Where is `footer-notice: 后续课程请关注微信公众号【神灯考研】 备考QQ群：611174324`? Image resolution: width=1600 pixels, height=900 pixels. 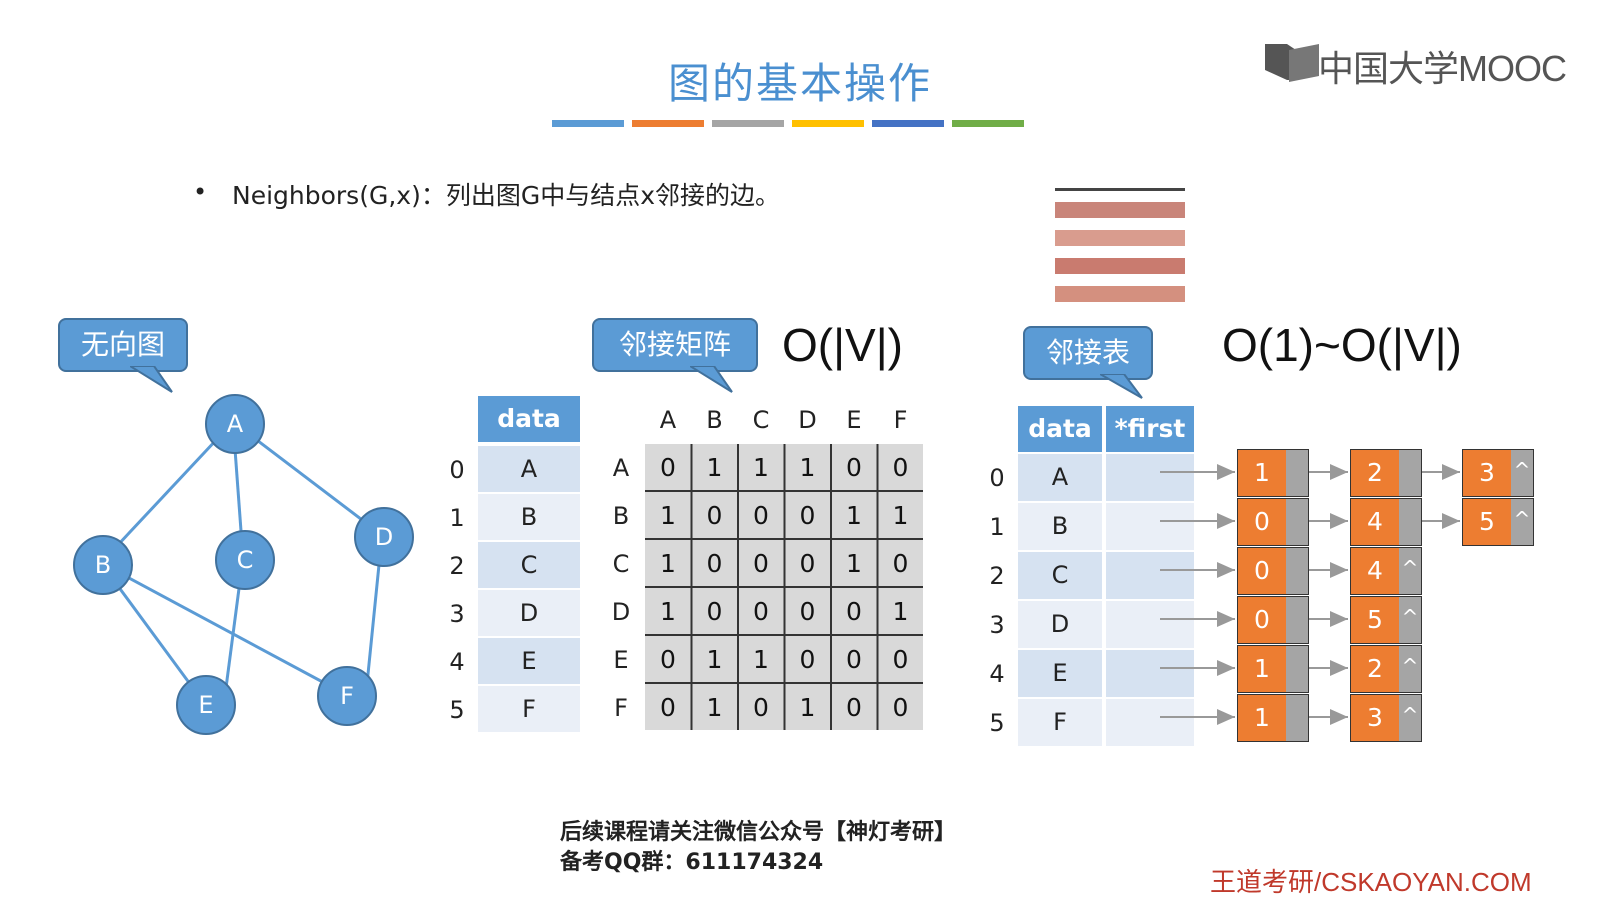 footer-notice: 后续课程请关注微信公众号【神灯考研】 备考QQ群：611174324 is located at coordinates (758, 848).